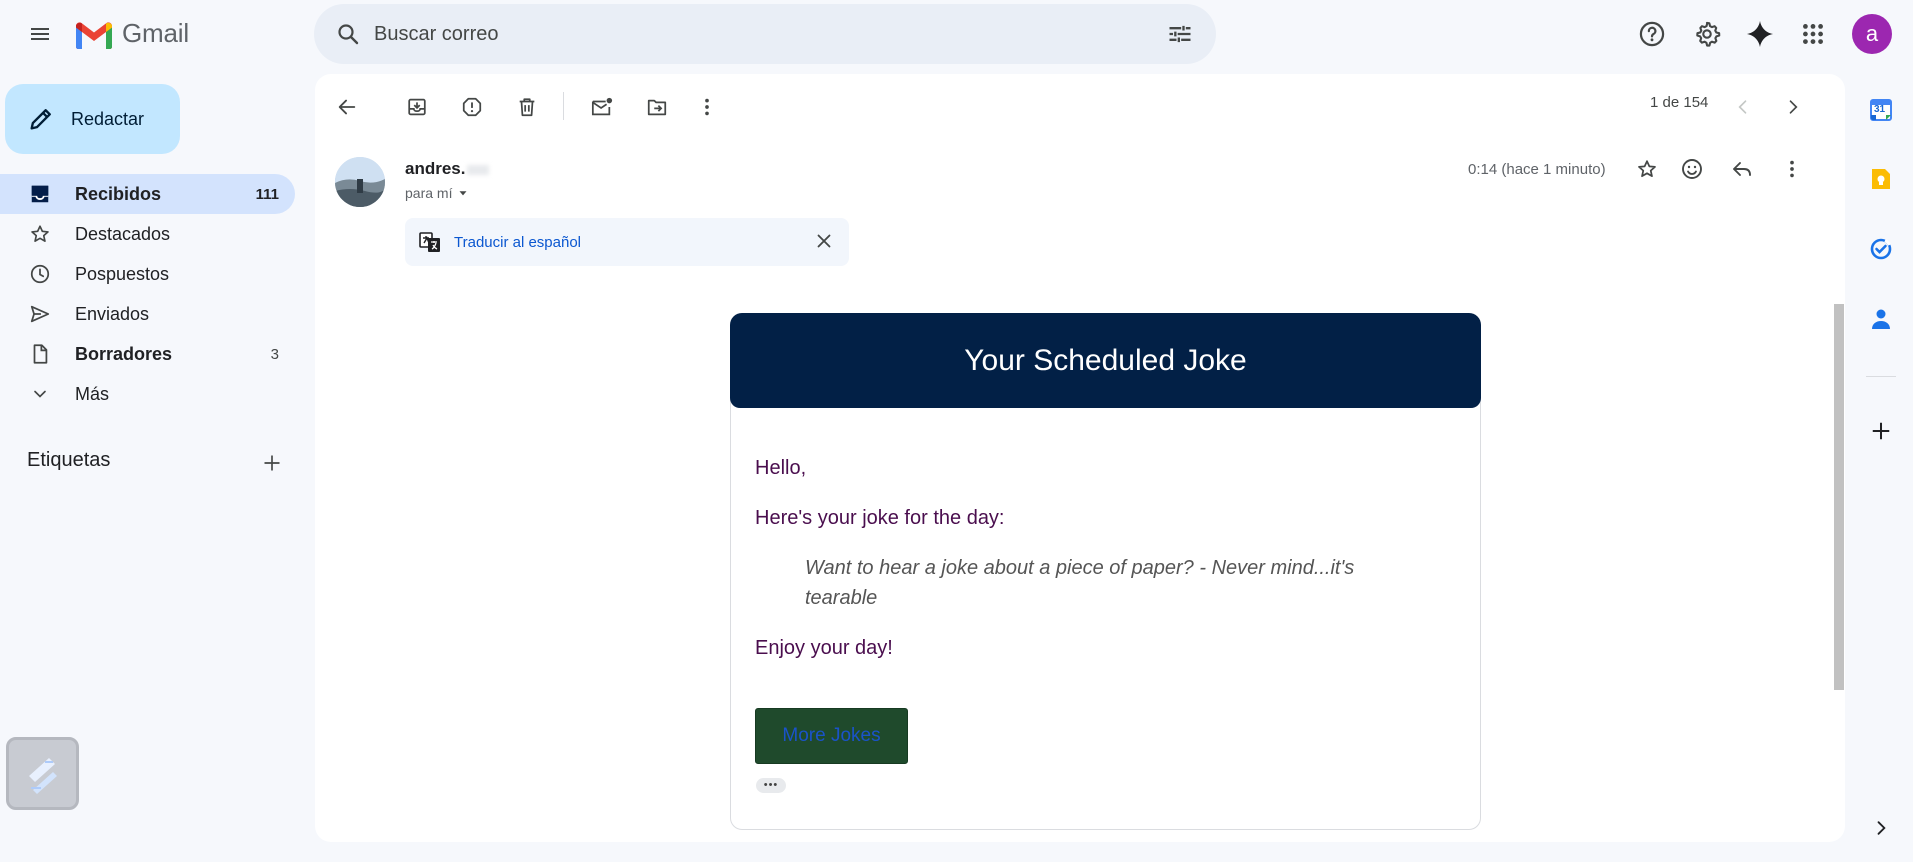 Image resolution: width=1913 pixels, height=862 pixels. Describe the element at coordinates (563, 106) in the screenshot. I see `toolbar-divider` at that location.